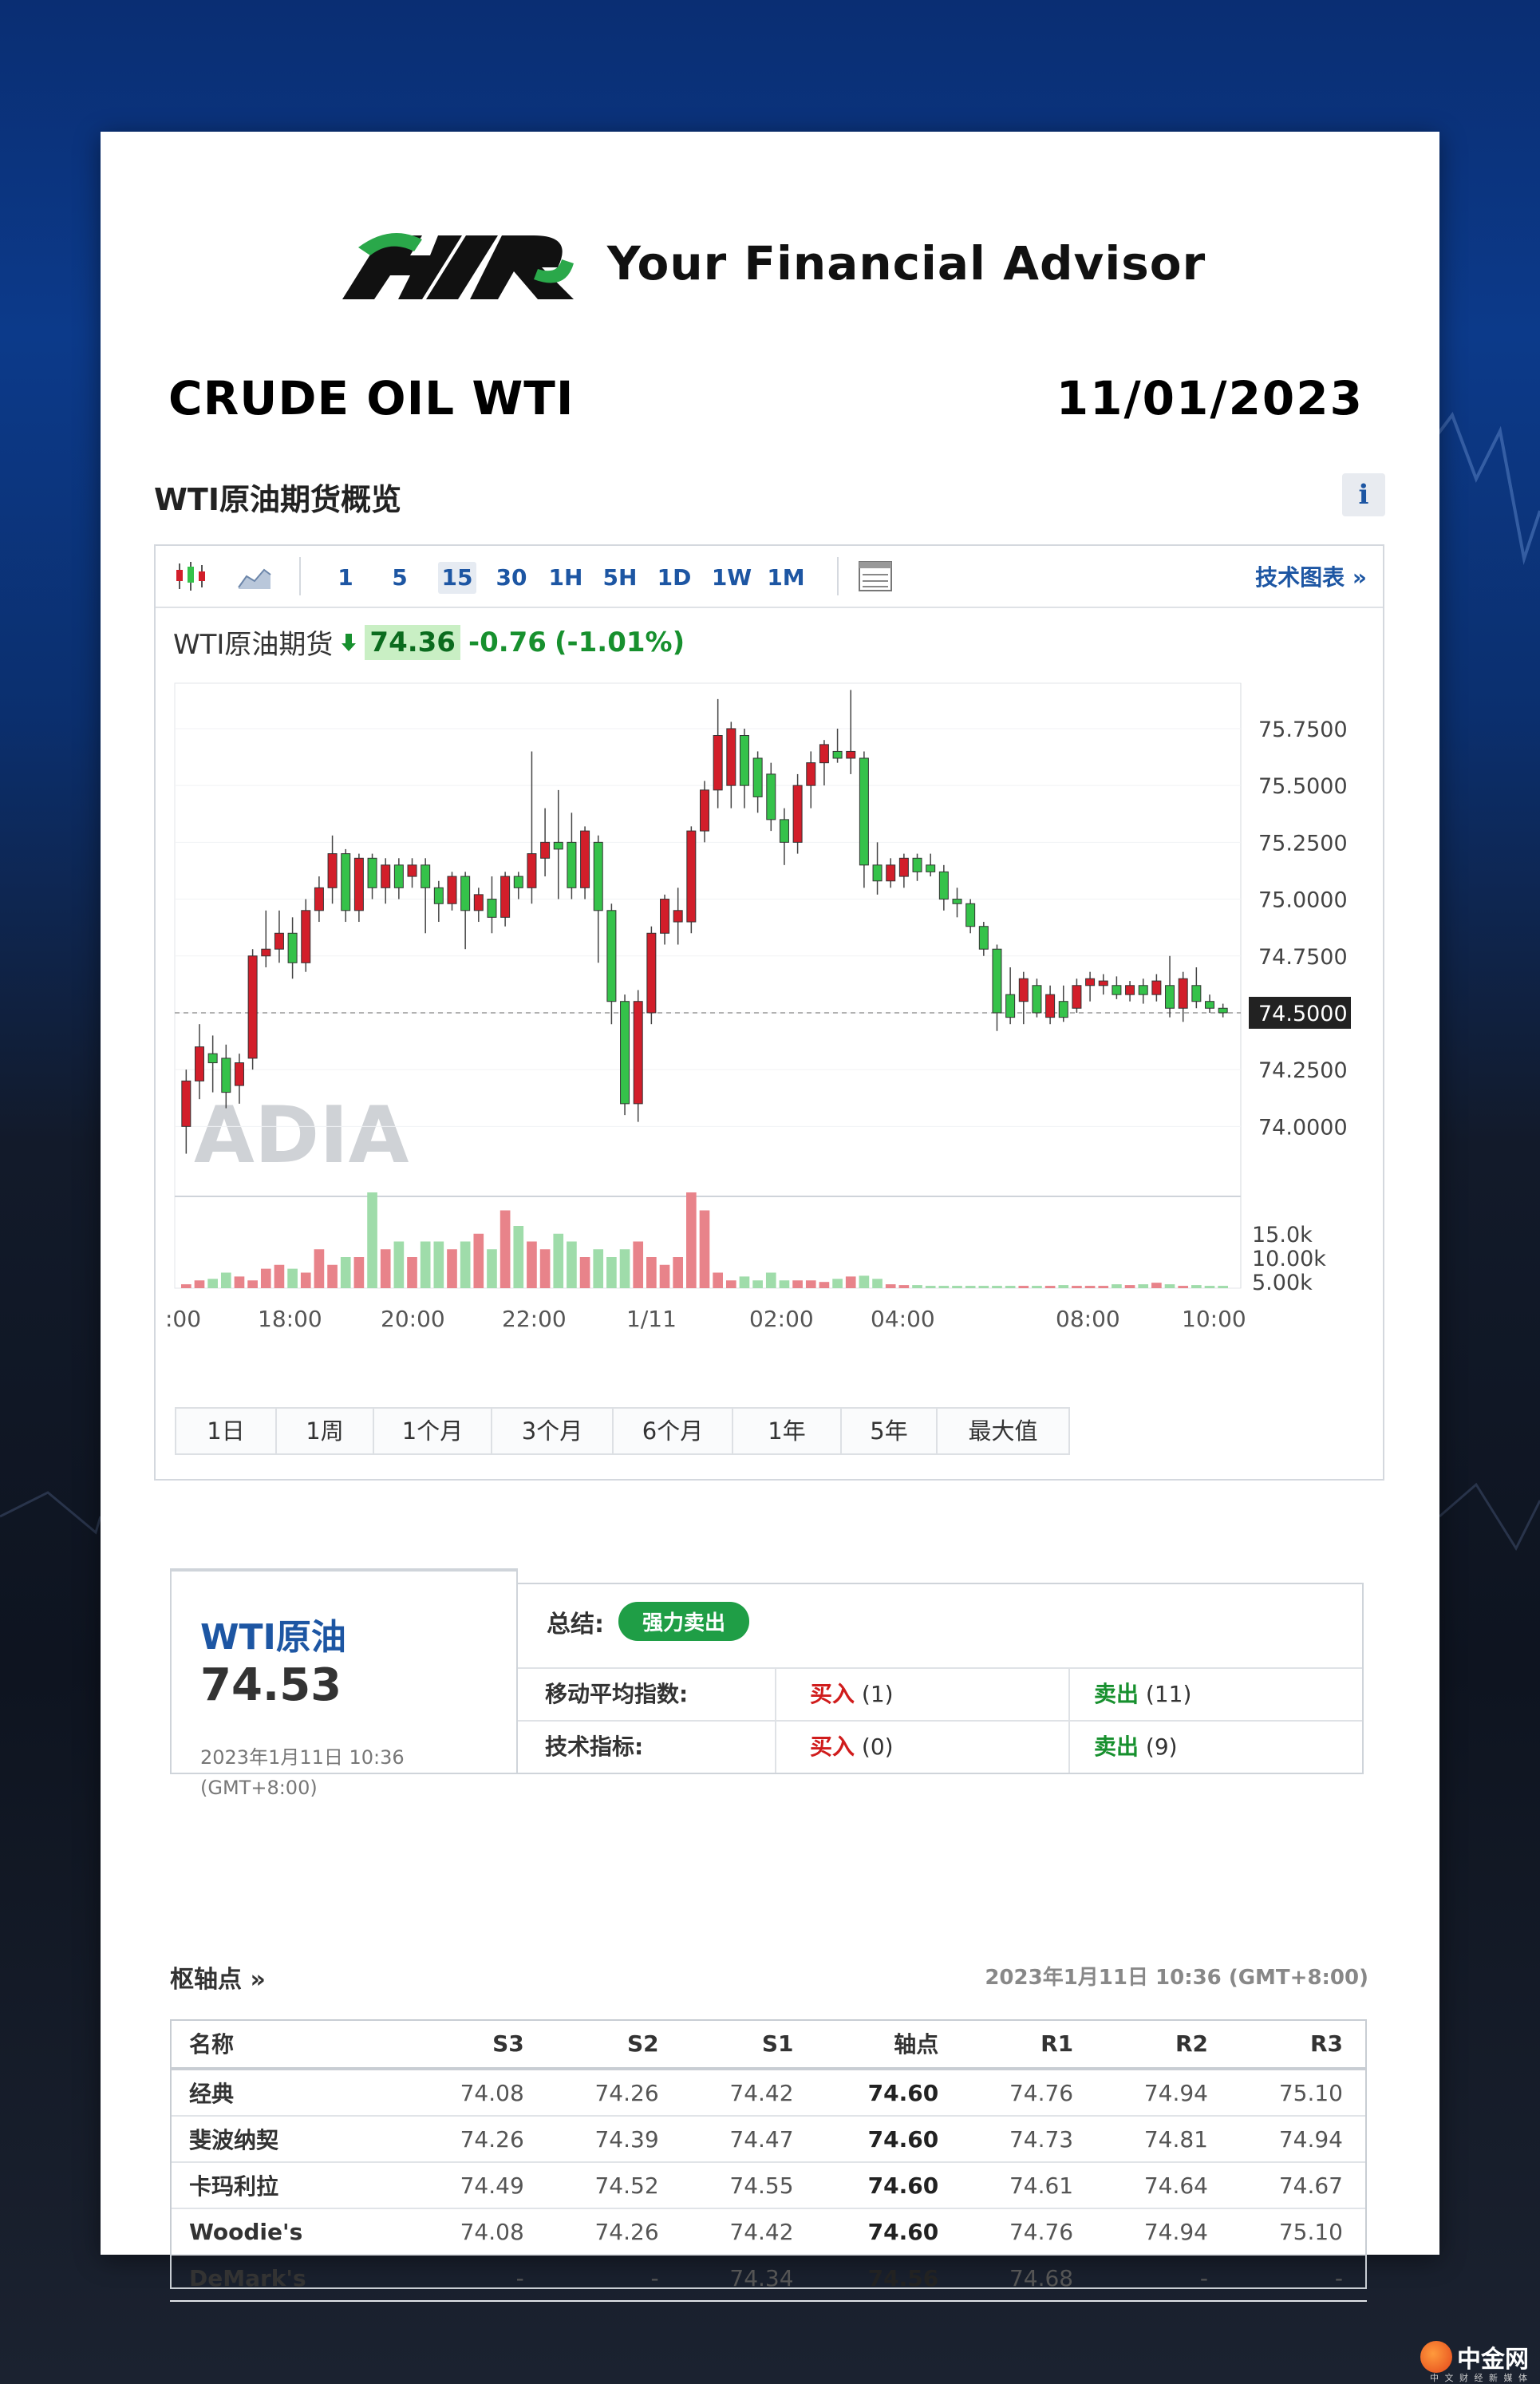 This screenshot has width=1540, height=2384. I want to click on pivot-cell: 75.10, so click(1299, 2093).